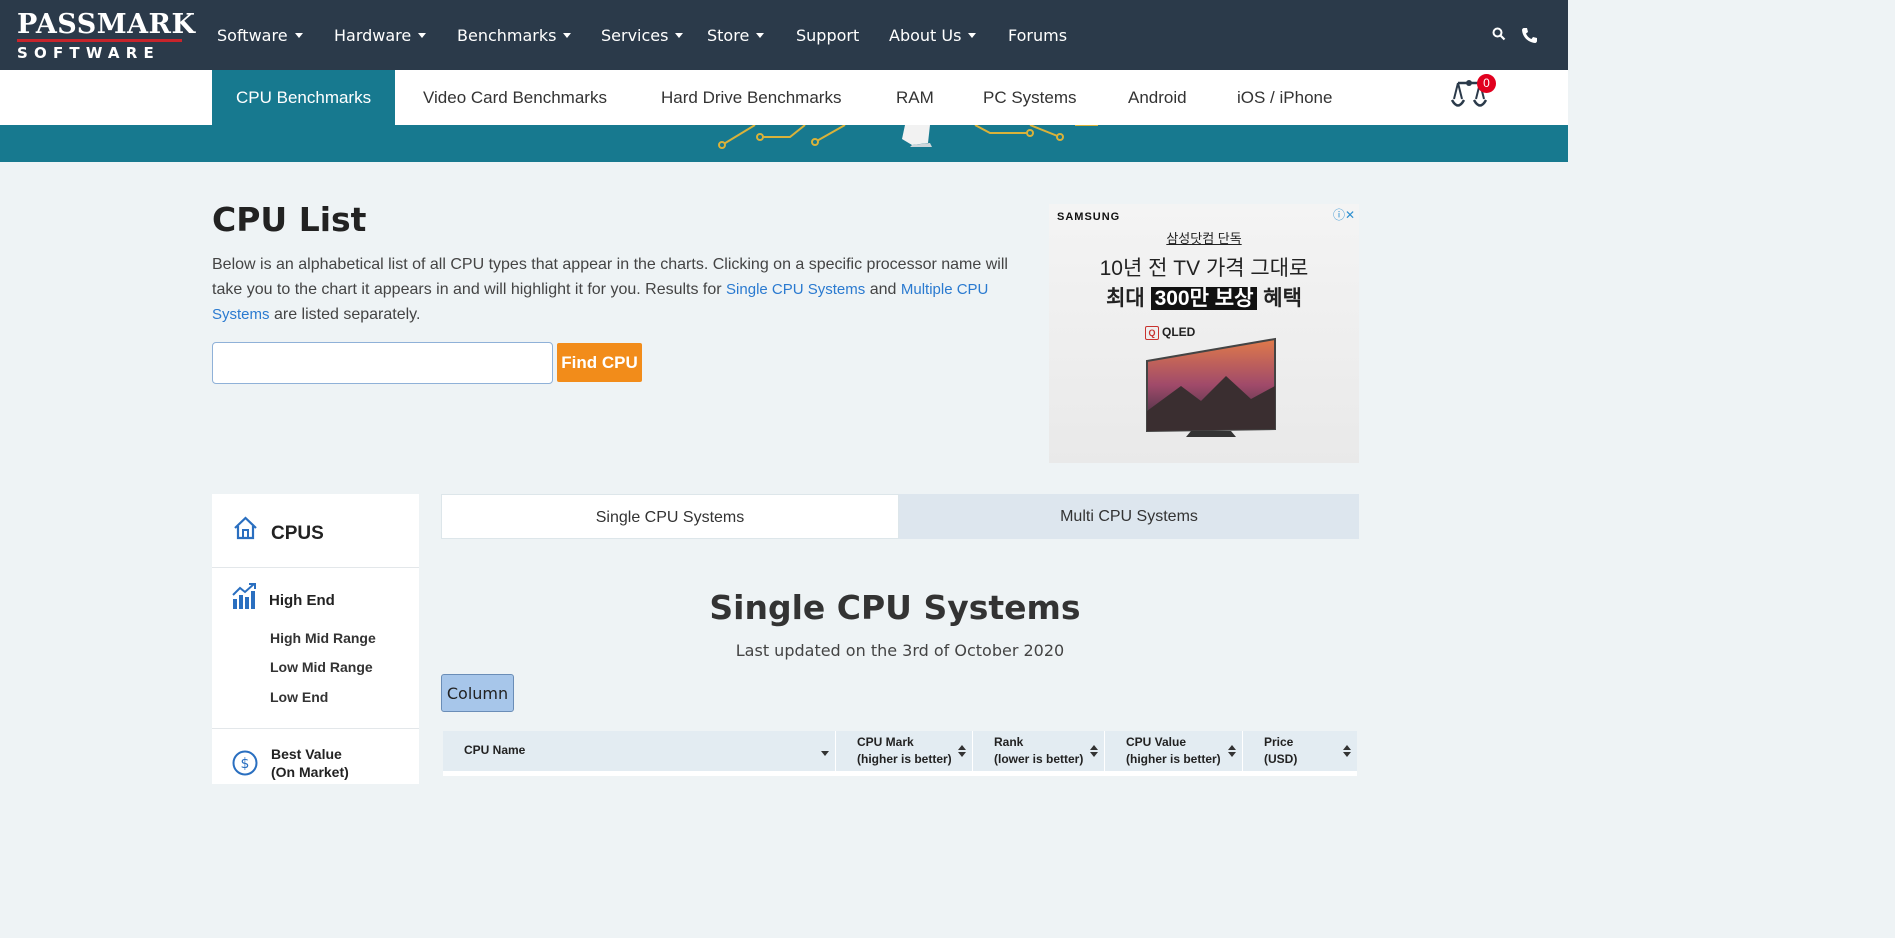 This screenshot has width=1895, height=938. What do you see at coordinates (1486, 83) in the screenshot?
I see `compare-count-badge: 0` at bounding box center [1486, 83].